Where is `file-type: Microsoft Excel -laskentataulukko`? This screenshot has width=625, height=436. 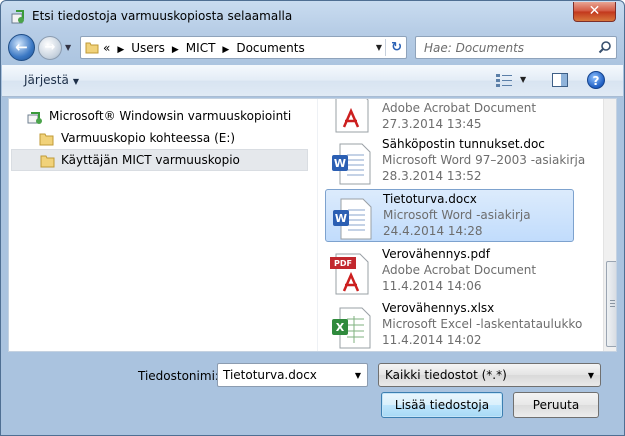
file-type: Microsoft Excel -laskentataulukko is located at coordinates (482, 324).